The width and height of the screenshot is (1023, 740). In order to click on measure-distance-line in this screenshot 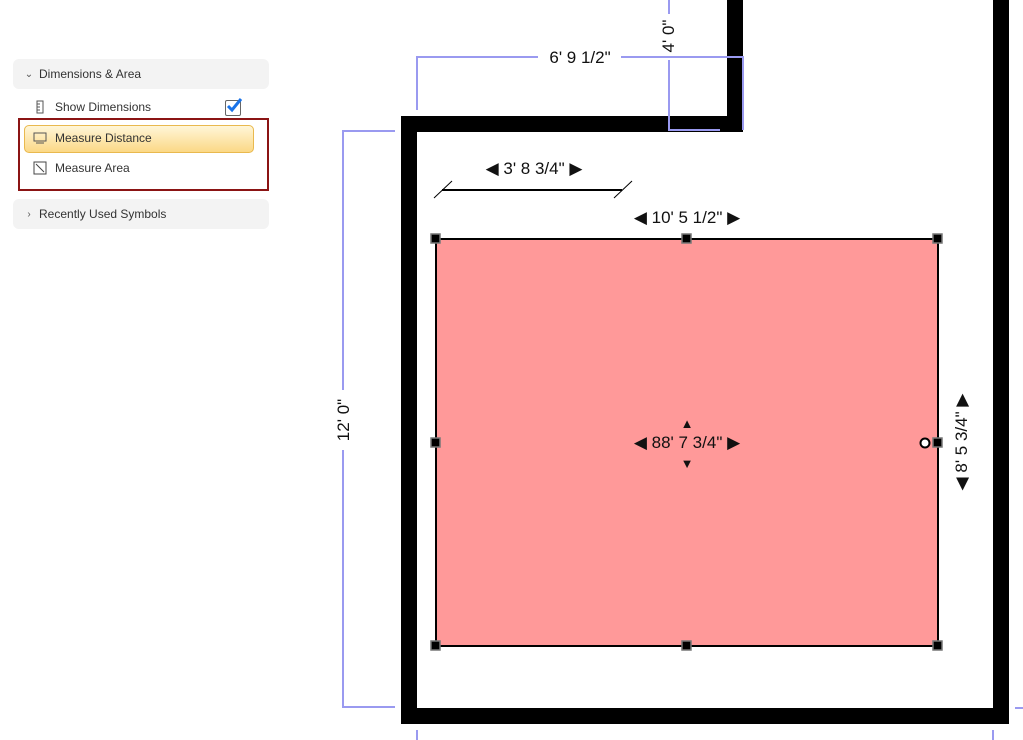, I will do `click(533, 189)`.